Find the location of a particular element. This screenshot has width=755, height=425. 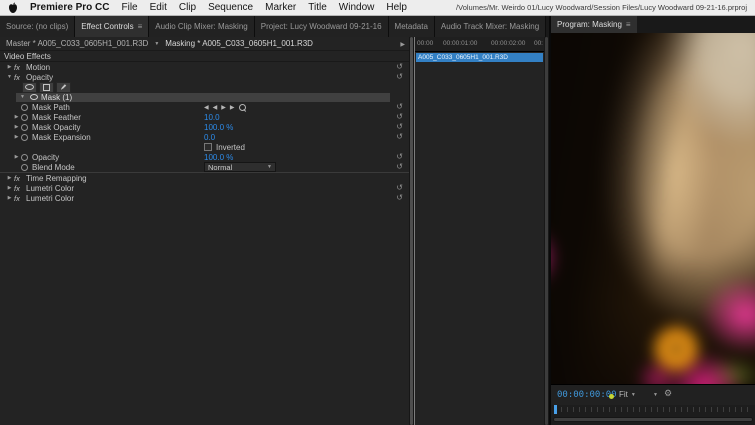

tab-source-label: Source: (no clips) is located at coordinates (37, 26).